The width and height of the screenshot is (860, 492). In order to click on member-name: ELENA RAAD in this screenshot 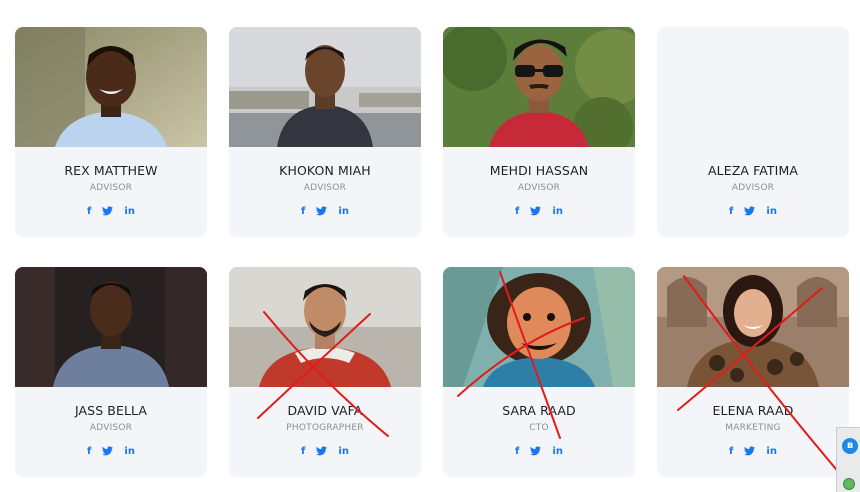, I will do `click(753, 410)`.